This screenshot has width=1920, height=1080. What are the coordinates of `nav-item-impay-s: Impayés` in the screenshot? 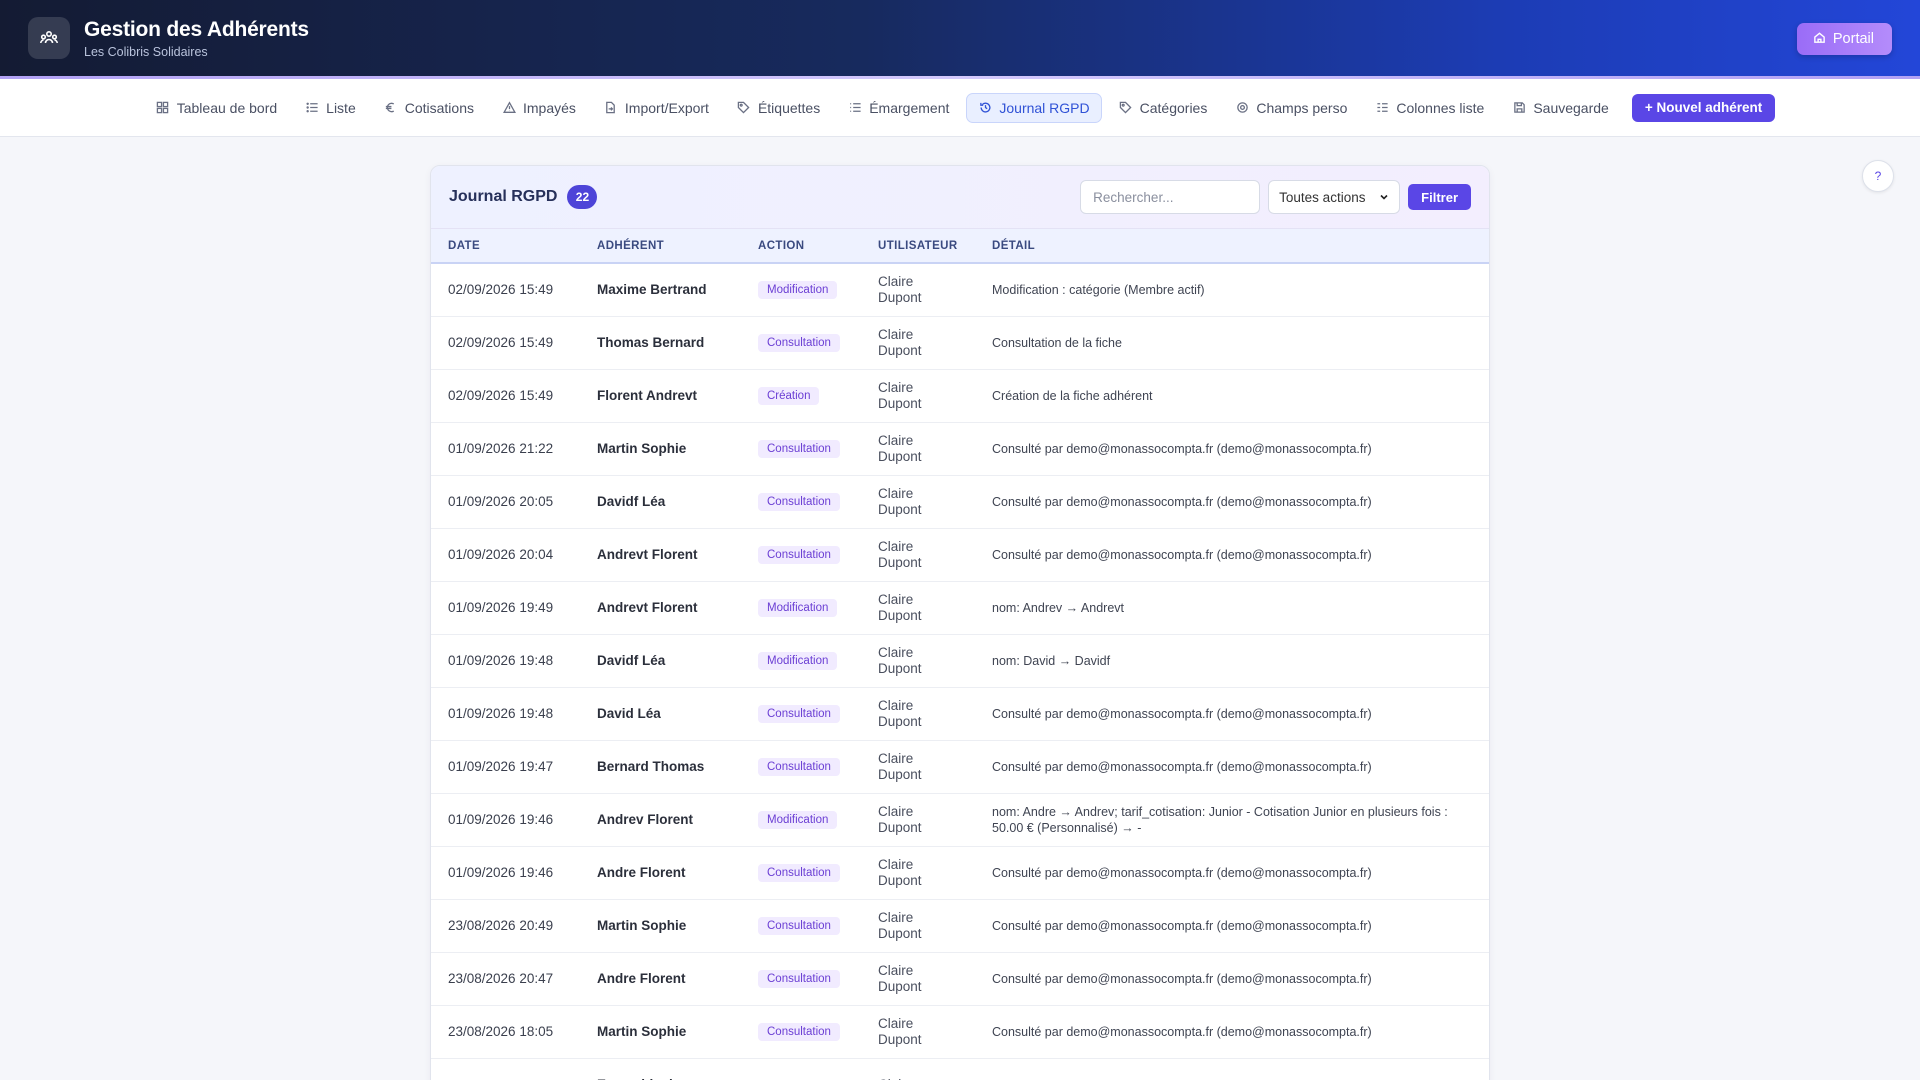 It's located at (539, 108).